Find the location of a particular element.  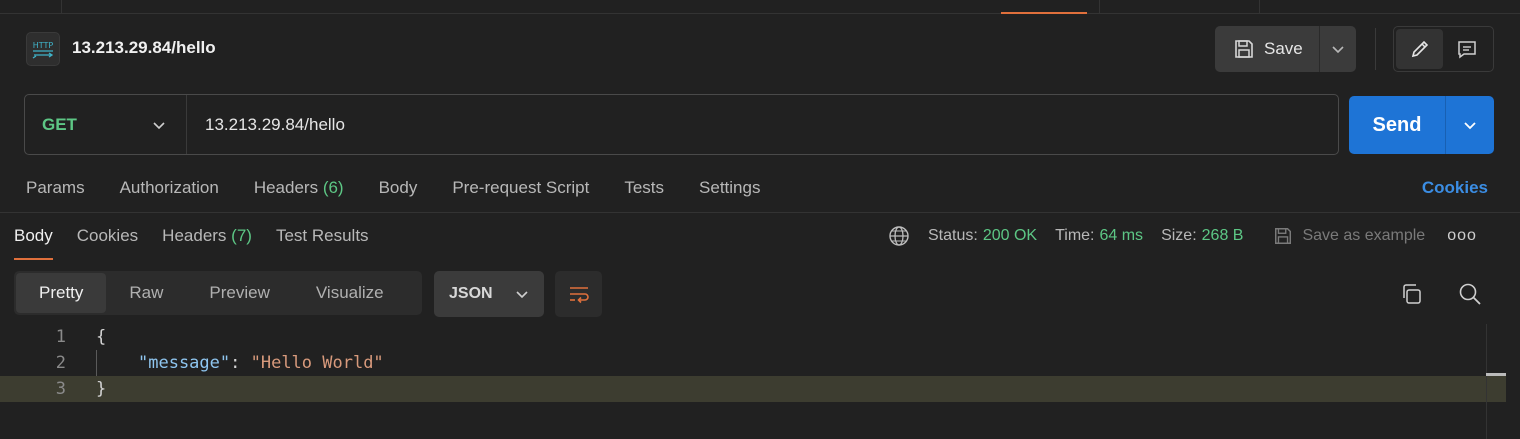

more-options-button: ooo is located at coordinates (1462, 236).